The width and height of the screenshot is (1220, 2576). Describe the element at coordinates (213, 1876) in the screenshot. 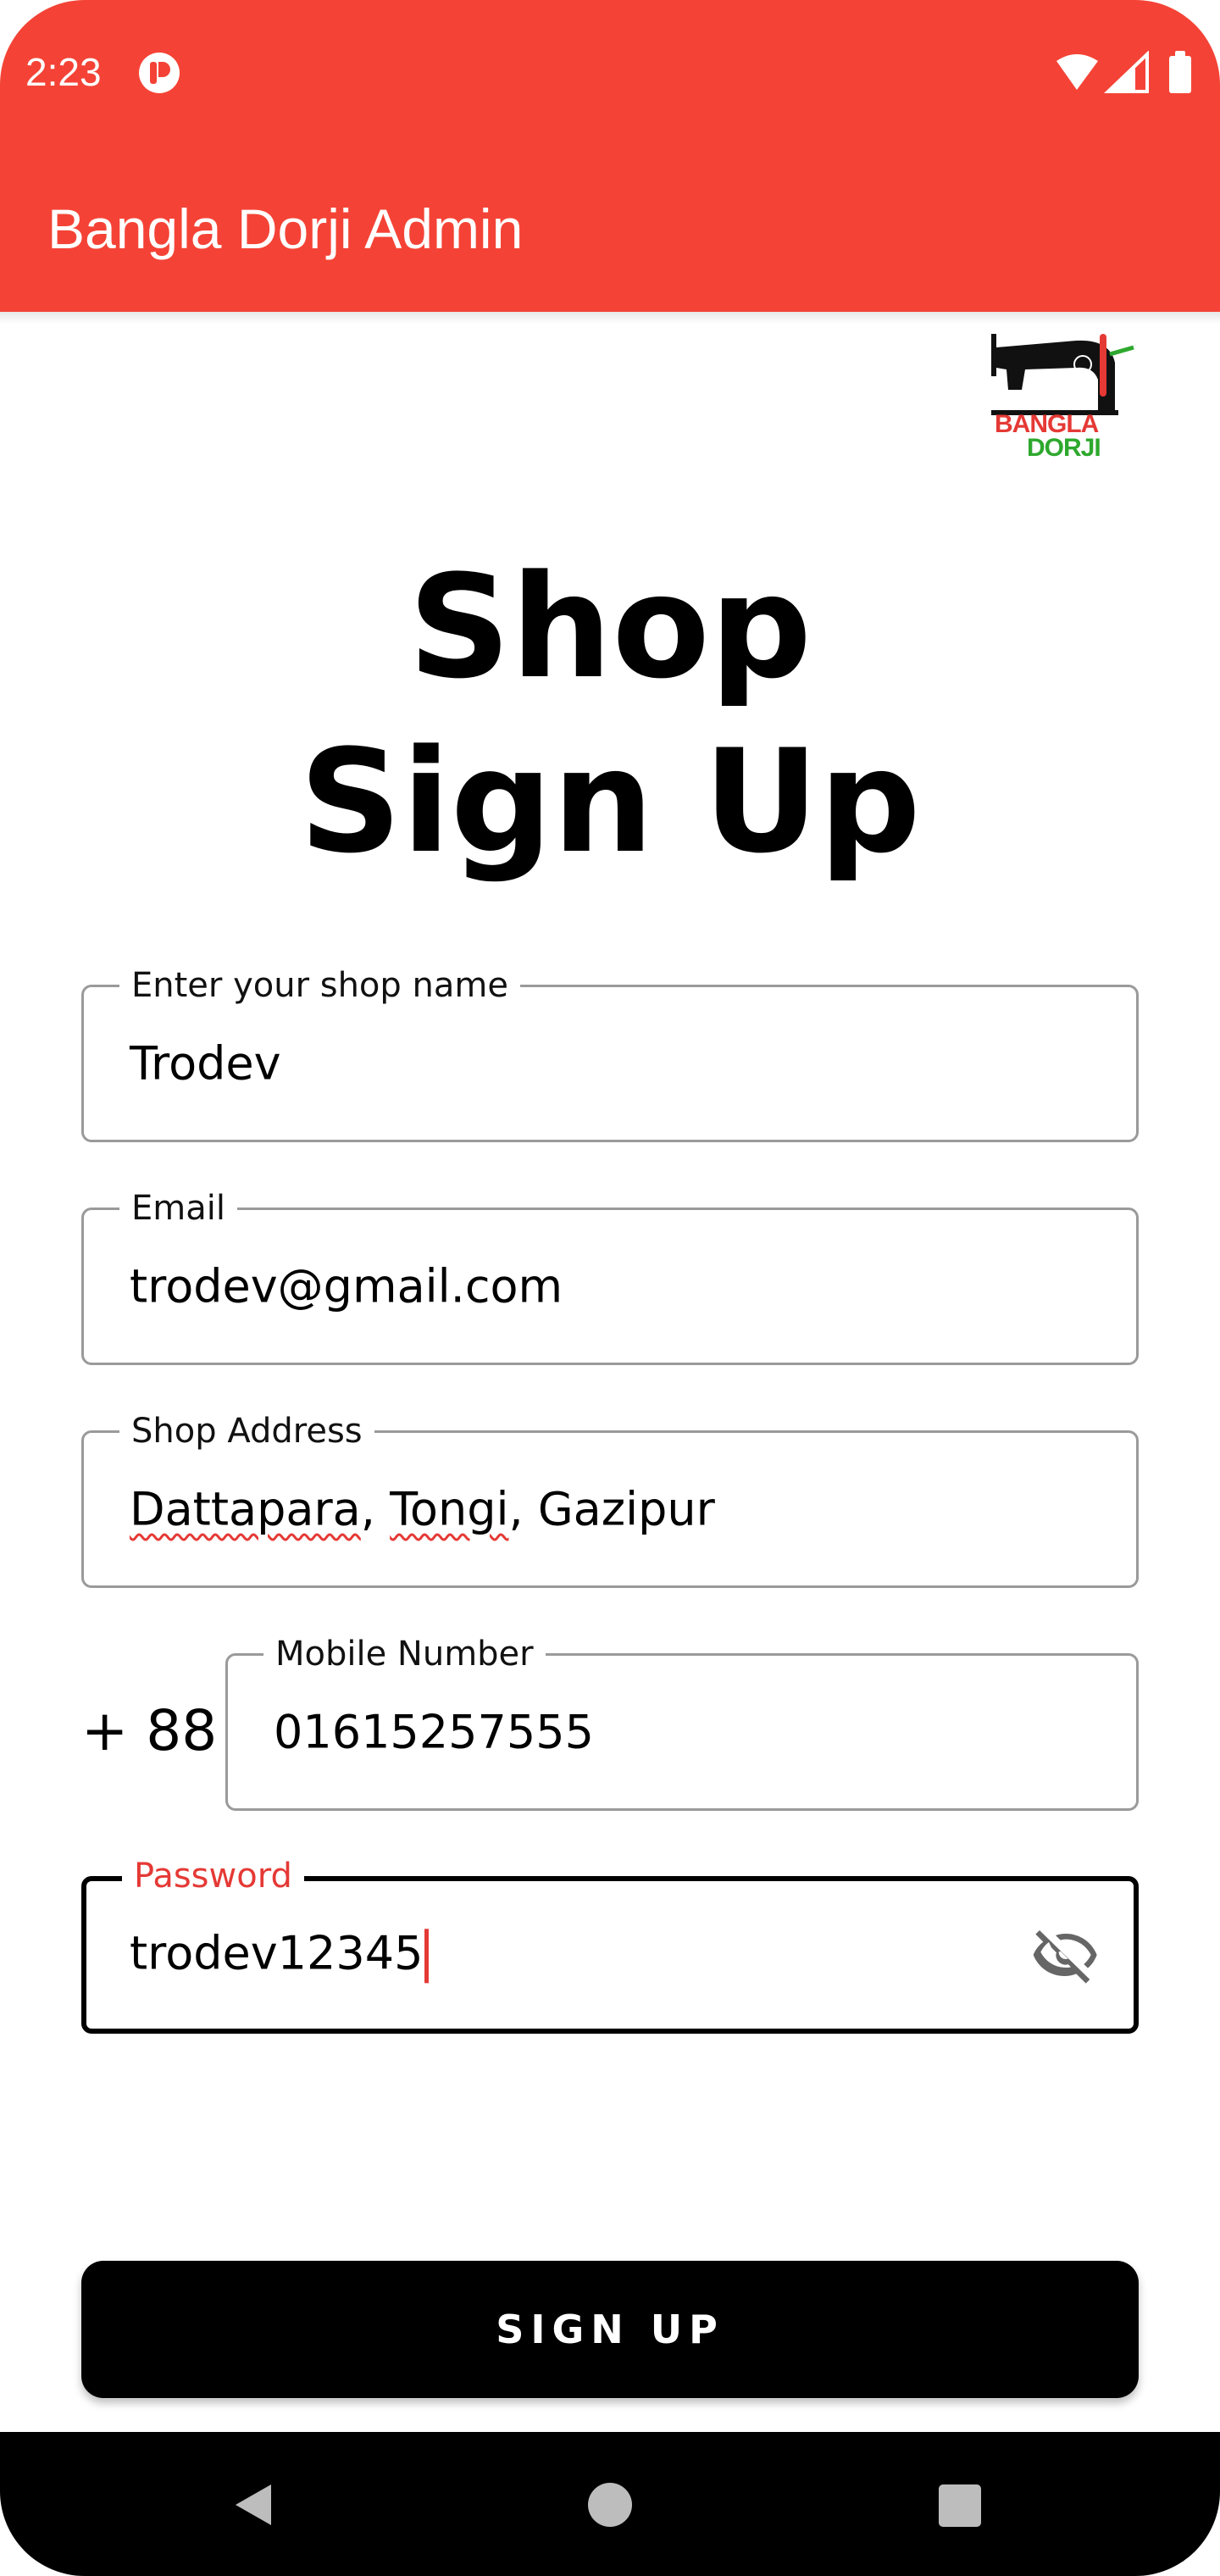

I see `password-label: Password` at that location.